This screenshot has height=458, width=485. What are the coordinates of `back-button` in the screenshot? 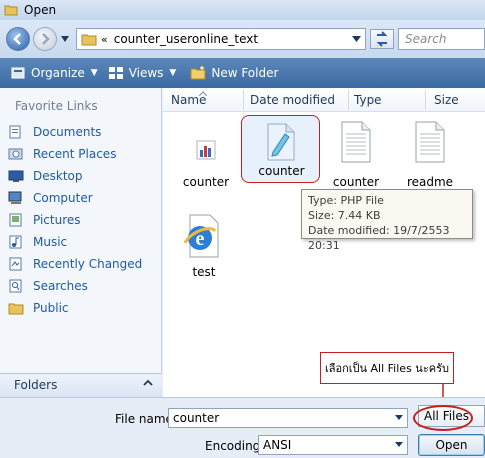 It's located at (18, 39).